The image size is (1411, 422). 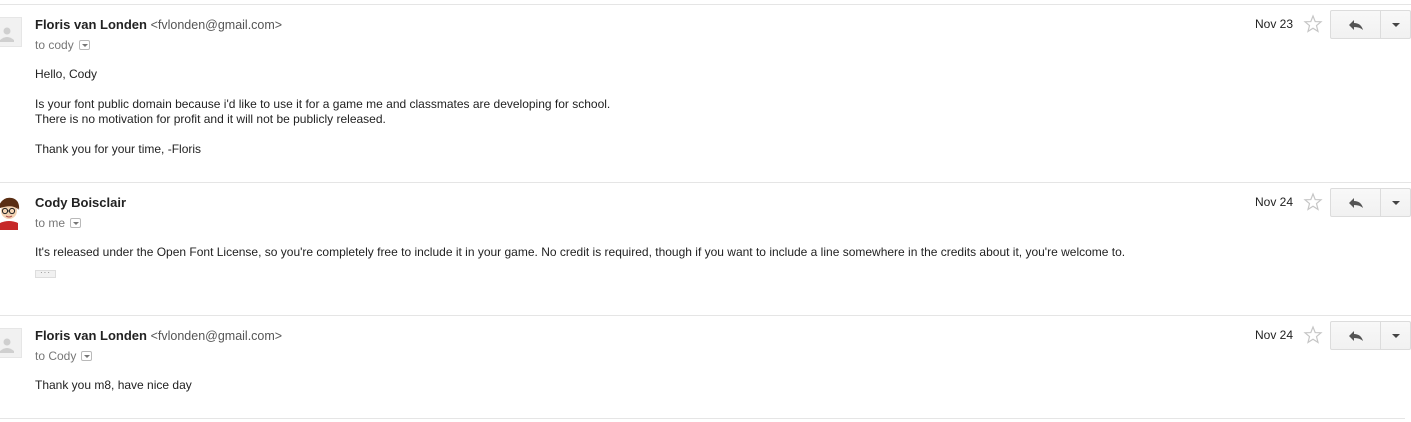 I want to click on show-trimmed-content-button: ···, so click(x=45, y=273).